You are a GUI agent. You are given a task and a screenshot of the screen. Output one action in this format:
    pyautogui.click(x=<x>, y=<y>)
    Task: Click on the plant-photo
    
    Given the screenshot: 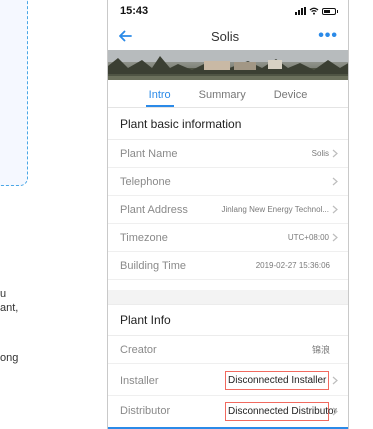 What is the action you would take?
    pyautogui.click(x=228, y=65)
    